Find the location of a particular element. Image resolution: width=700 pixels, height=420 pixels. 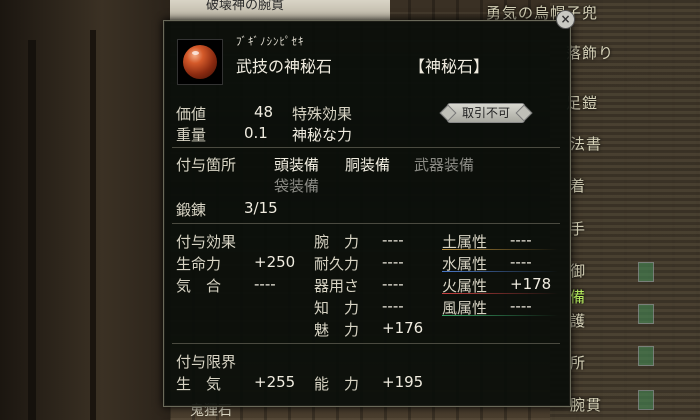

effects-label: 付与効果 is located at coordinates (206, 242).